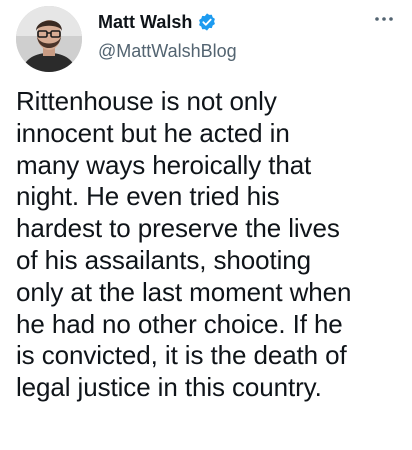 Image resolution: width=412 pixels, height=450 pixels. I want to click on verified-badge-icon, so click(207, 22).